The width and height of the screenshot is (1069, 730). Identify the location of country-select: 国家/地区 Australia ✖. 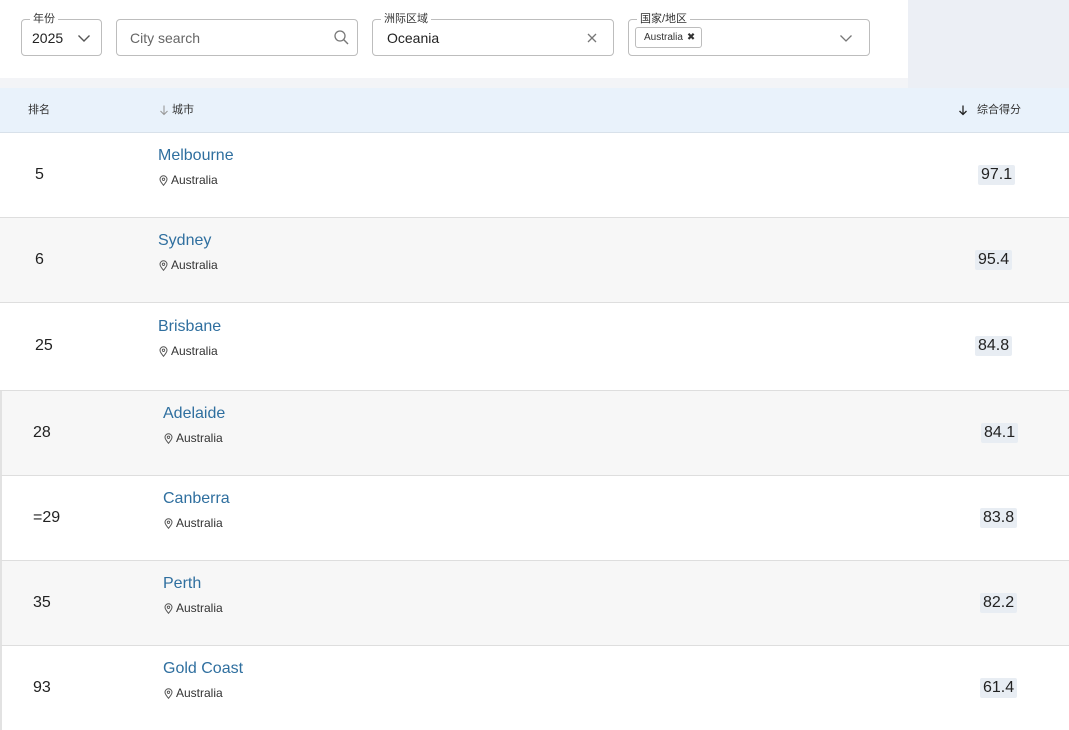
(749, 34).